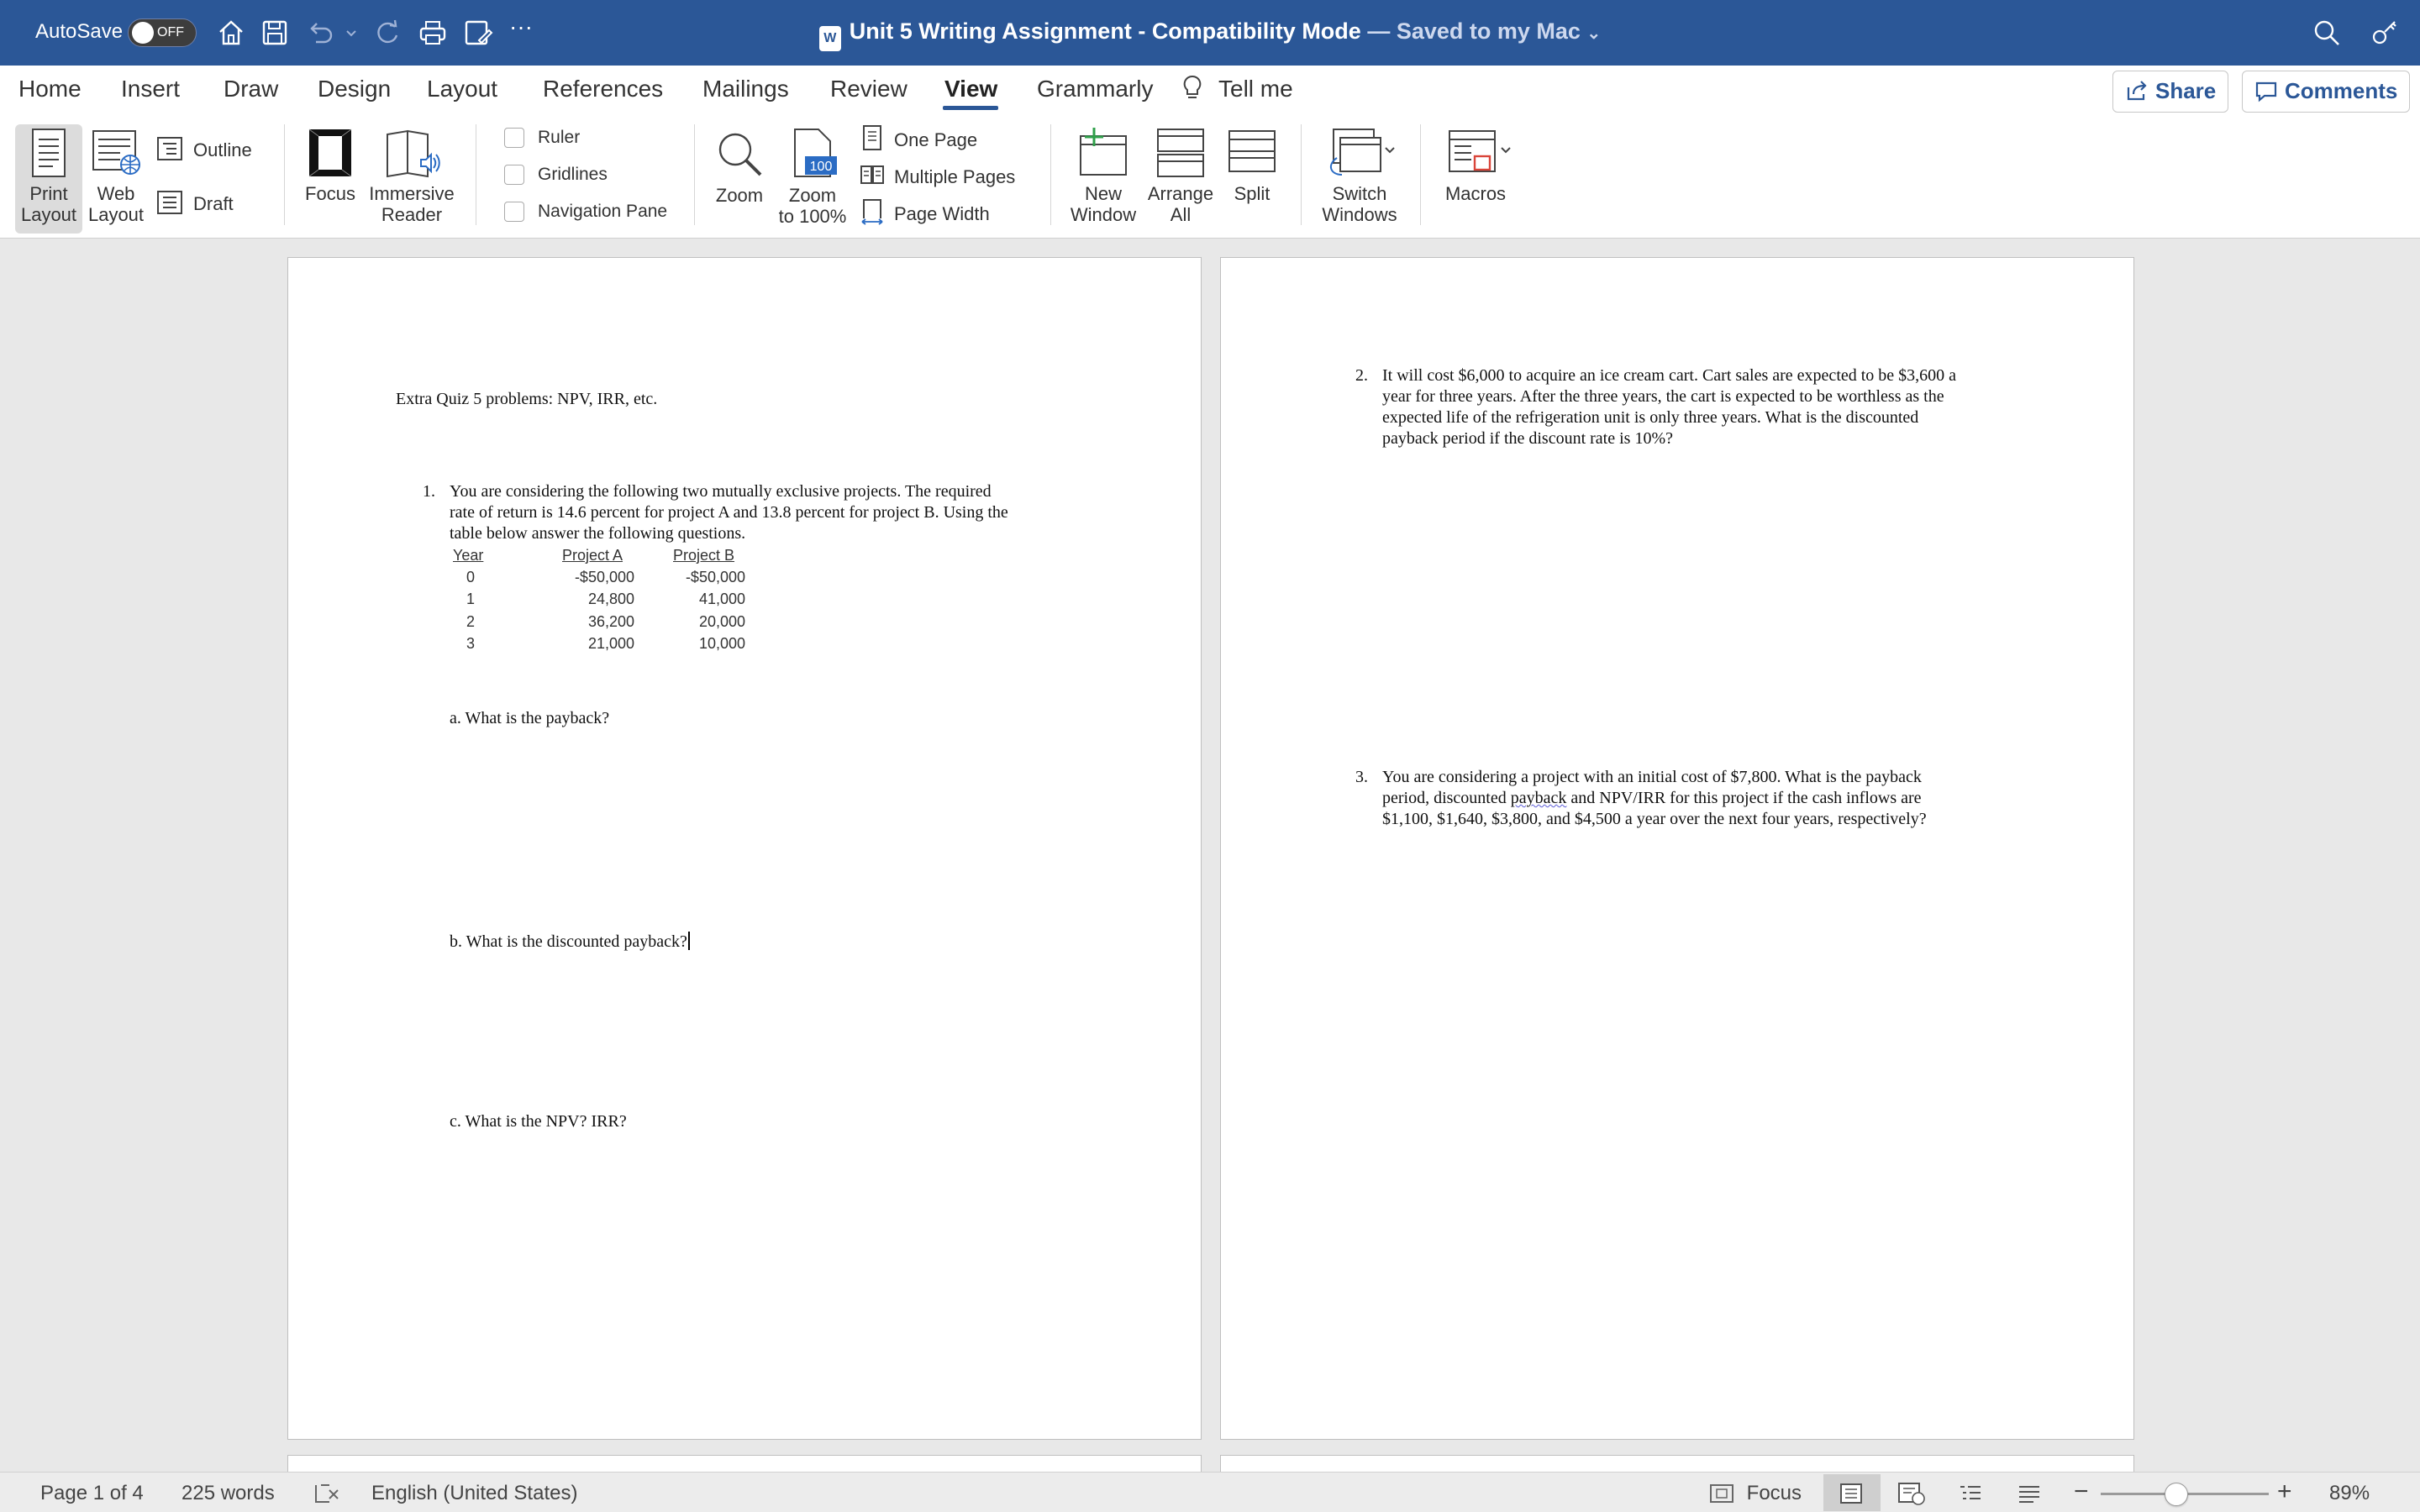 Image resolution: width=2420 pixels, height=1512 pixels. Describe the element at coordinates (918, 137) in the screenshot. I see `one-page-button: One Page` at that location.